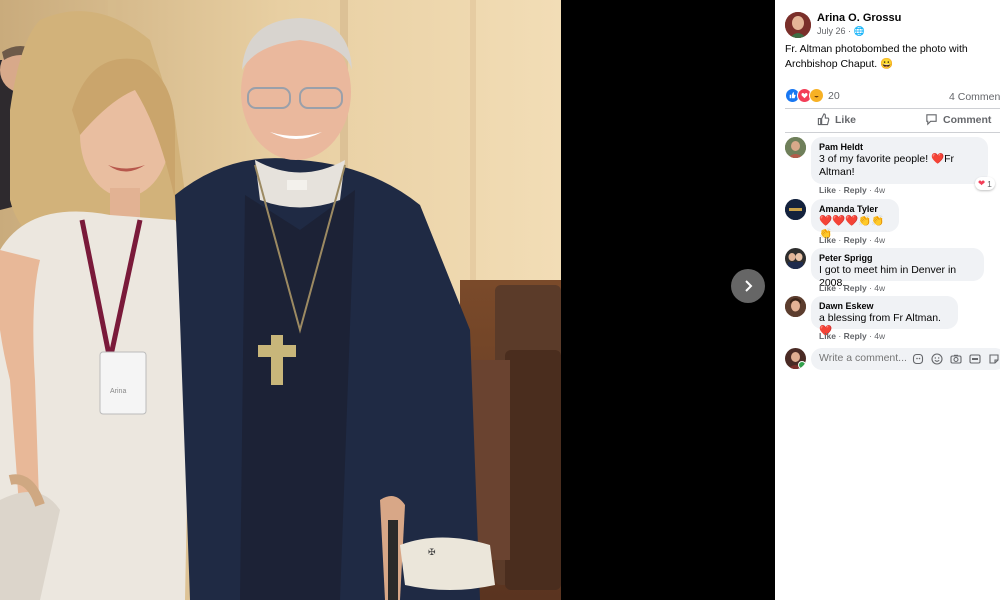  What do you see at coordinates (804, 95) in the screenshot?
I see `reaction-icons` at bounding box center [804, 95].